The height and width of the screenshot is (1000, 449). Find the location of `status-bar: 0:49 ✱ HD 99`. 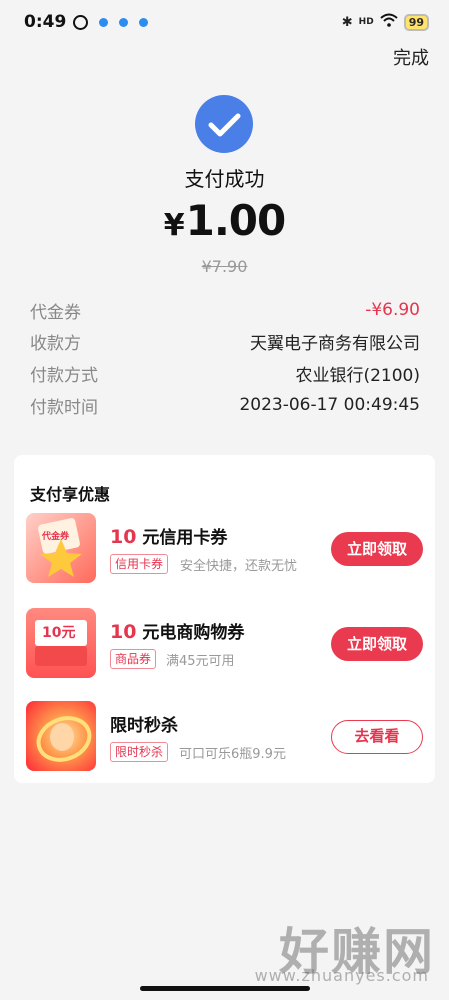

status-bar: 0:49 ✱ HD 99 is located at coordinates (224, 22).